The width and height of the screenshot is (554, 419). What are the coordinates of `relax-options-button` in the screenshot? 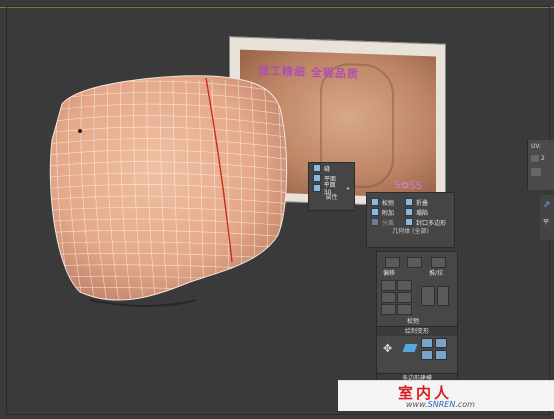 It's located at (443, 296).